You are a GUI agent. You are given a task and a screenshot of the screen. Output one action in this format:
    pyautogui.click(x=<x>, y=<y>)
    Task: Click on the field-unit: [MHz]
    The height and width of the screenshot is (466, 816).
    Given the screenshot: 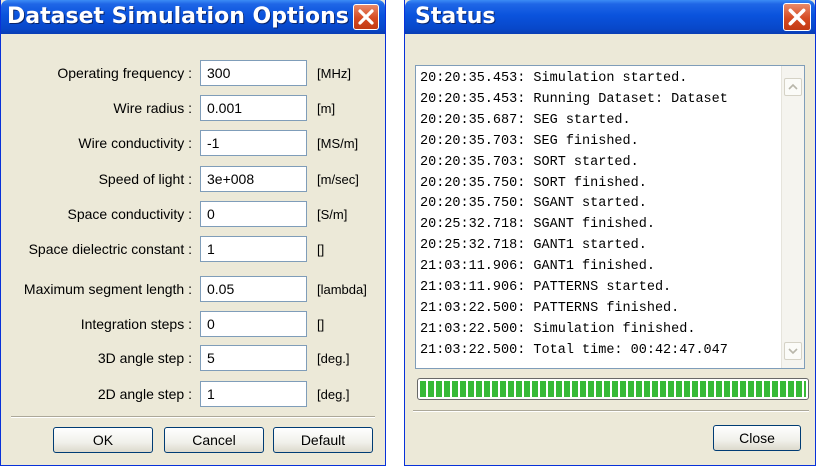 What is the action you would take?
    pyautogui.click(x=334, y=73)
    